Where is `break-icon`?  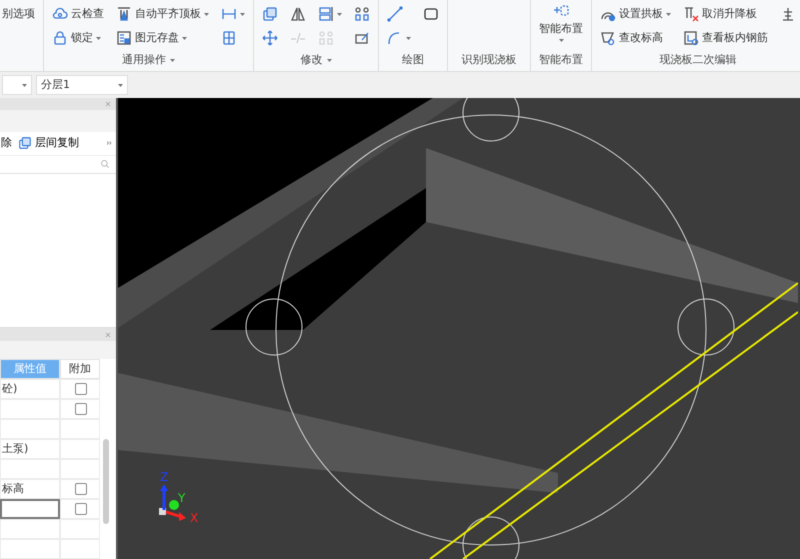 break-icon is located at coordinates (298, 38).